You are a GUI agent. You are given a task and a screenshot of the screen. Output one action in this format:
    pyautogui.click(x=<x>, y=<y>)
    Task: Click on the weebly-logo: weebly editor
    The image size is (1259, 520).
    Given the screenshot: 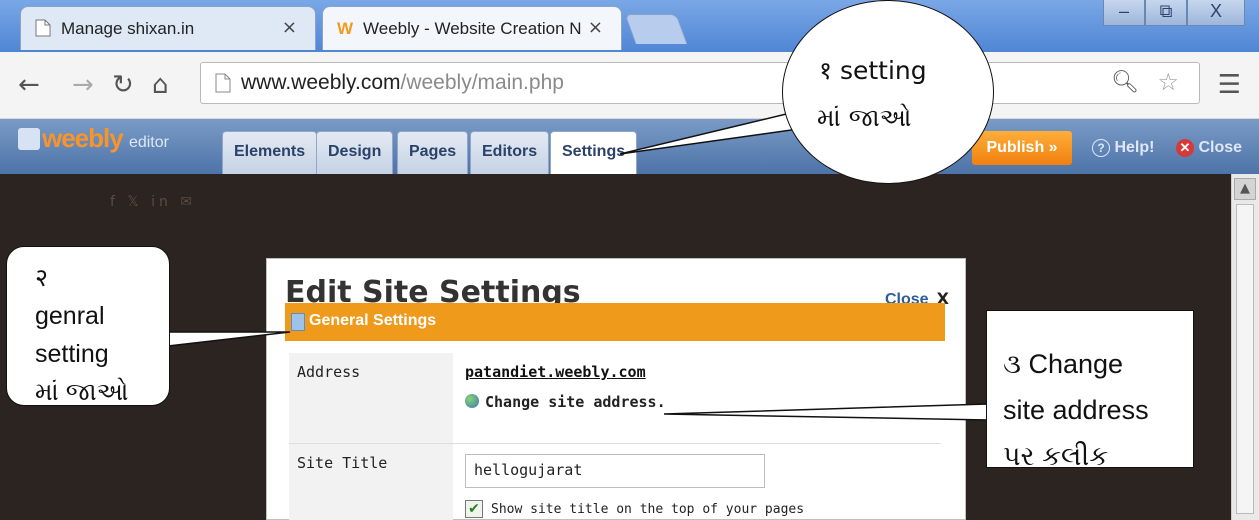 What is the action you would take?
    pyautogui.click(x=105, y=138)
    